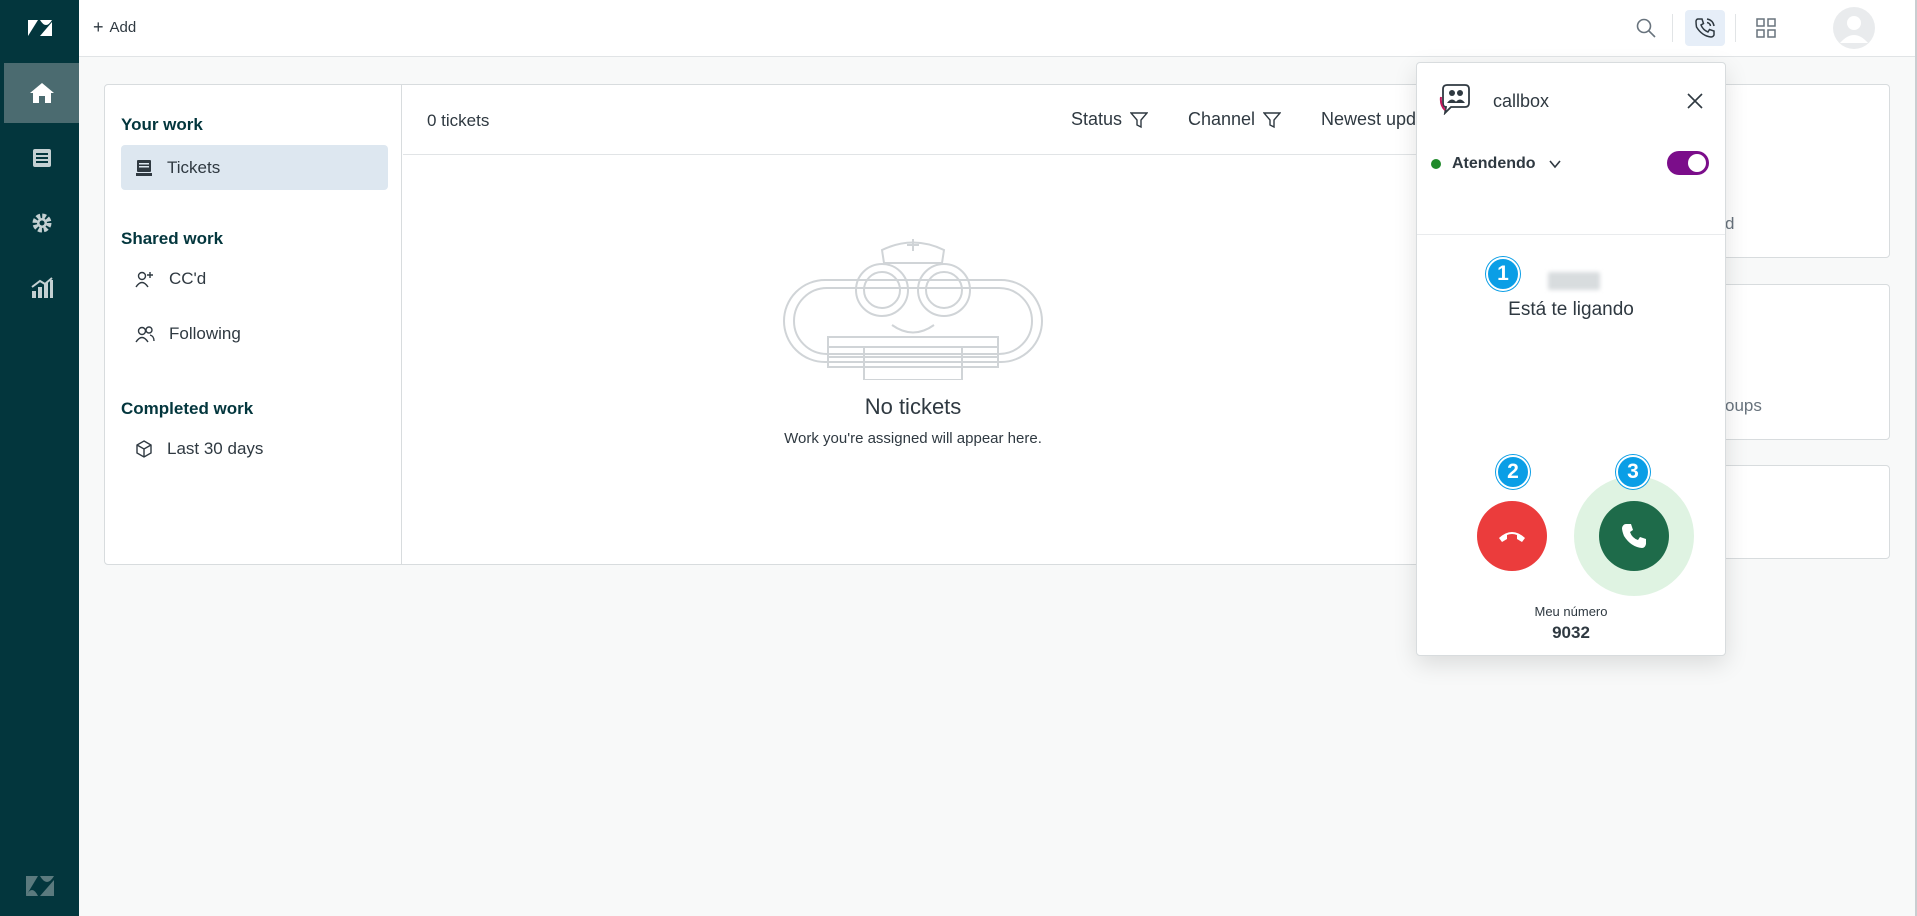 This screenshot has width=1917, height=916. Describe the element at coordinates (1766, 28) in the screenshot. I see `apps-icon` at that location.